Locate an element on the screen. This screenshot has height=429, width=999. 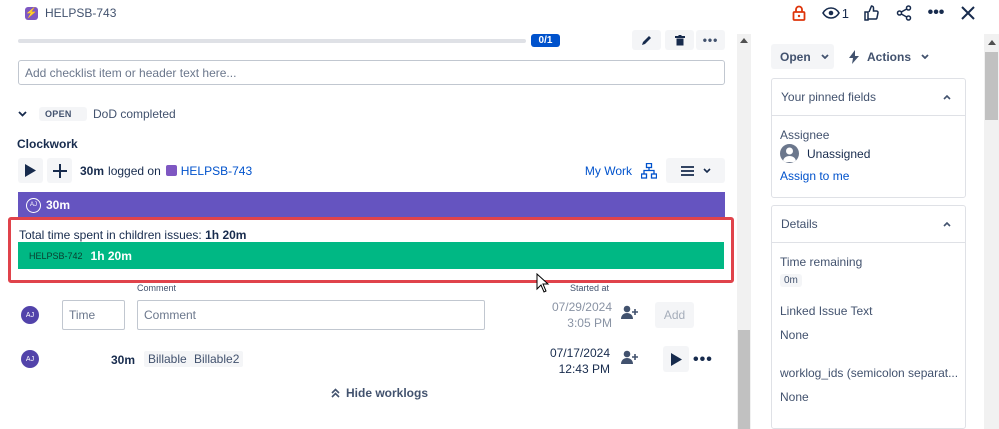
column-header-started-at: Started at is located at coordinates (590, 288).